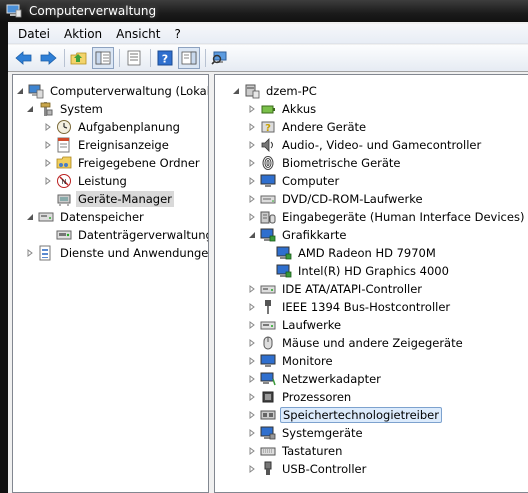  What do you see at coordinates (65, 109) in the screenshot?
I see `tree-item-system: System` at bounding box center [65, 109].